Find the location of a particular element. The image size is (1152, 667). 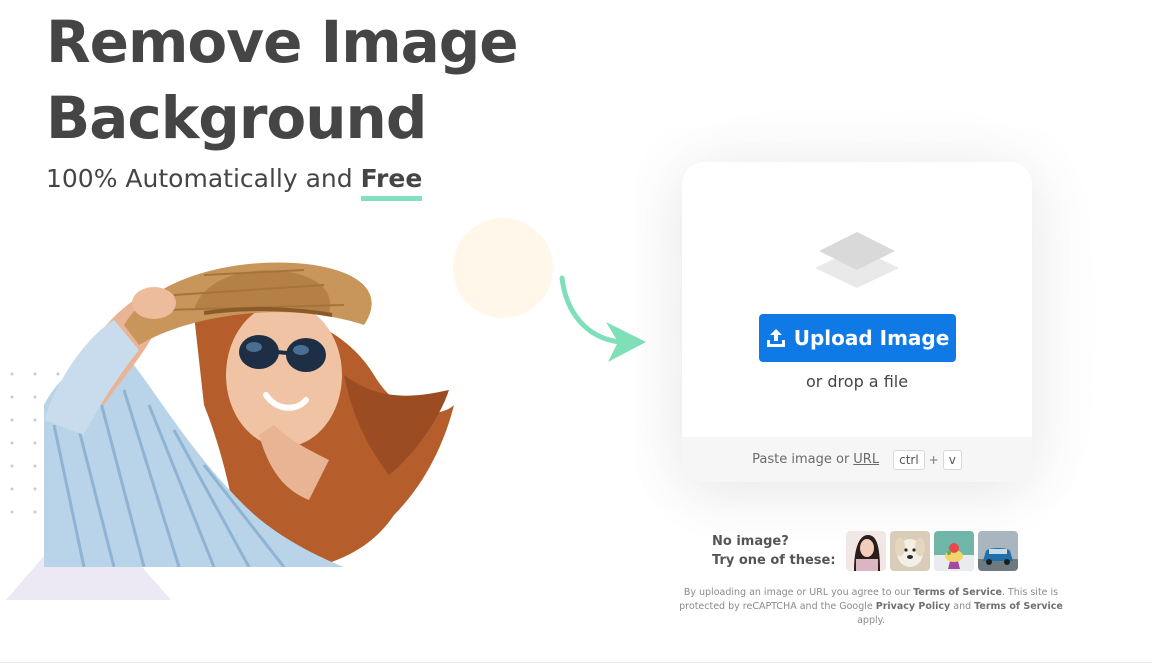

subtitle-emphasis: Free is located at coordinates (391, 182).